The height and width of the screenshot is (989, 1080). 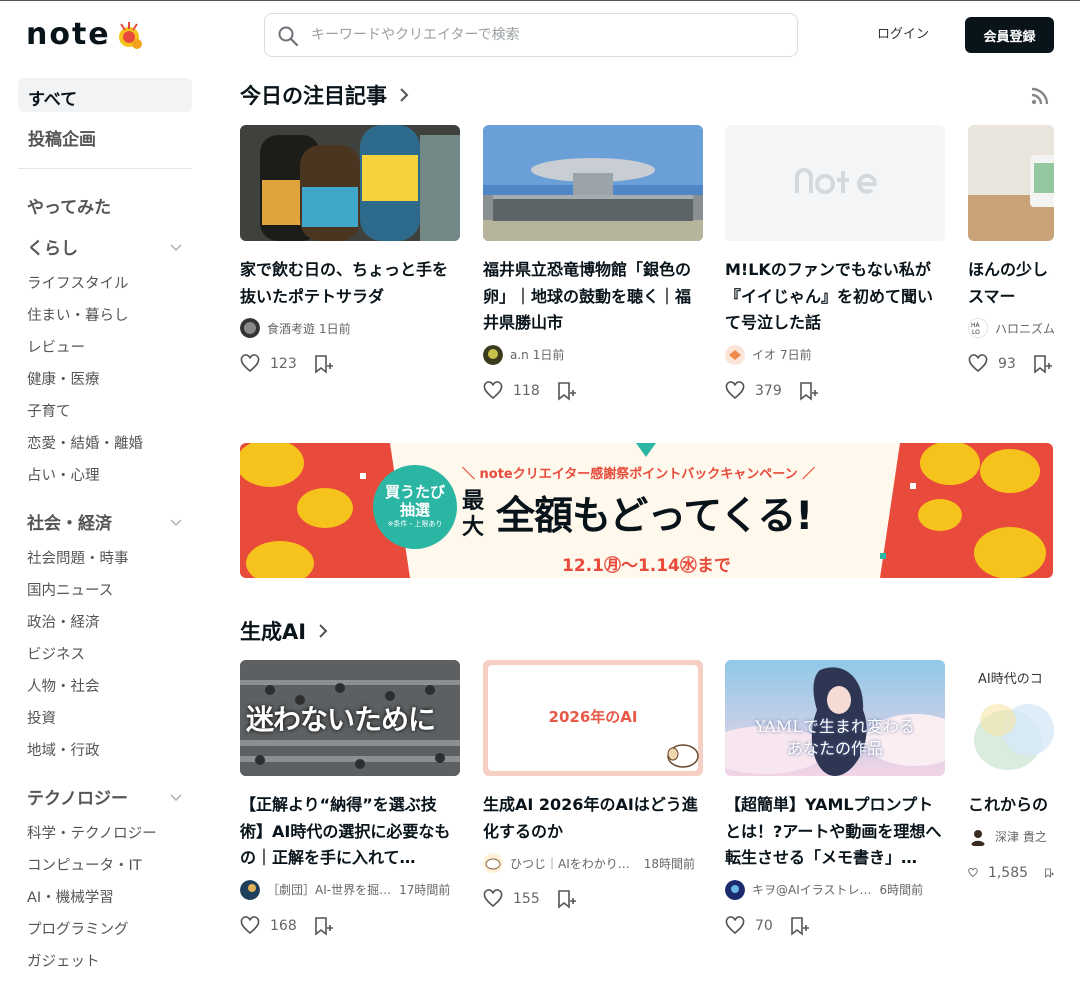 What do you see at coordinates (105, 521) in the screenshot?
I see `sidebar-group-head: 社会・経済` at bounding box center [105, 521].